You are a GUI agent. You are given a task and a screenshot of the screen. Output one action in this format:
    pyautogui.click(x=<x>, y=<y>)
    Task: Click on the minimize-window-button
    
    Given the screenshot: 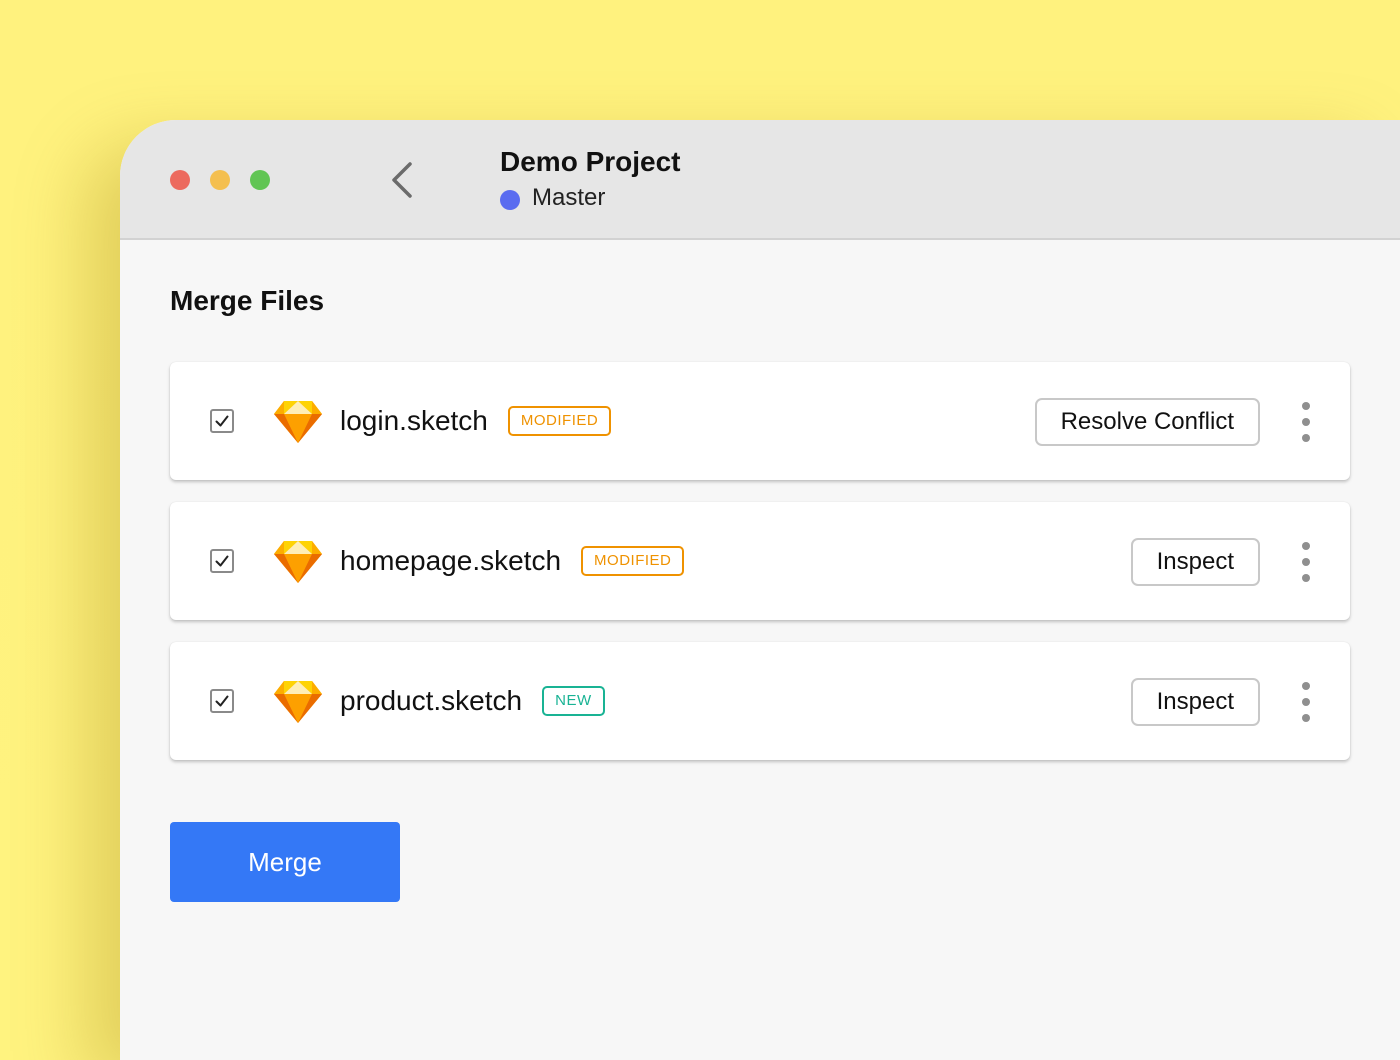 What is the action you would take?
    pyautogui.click(x=220, y=180)
    